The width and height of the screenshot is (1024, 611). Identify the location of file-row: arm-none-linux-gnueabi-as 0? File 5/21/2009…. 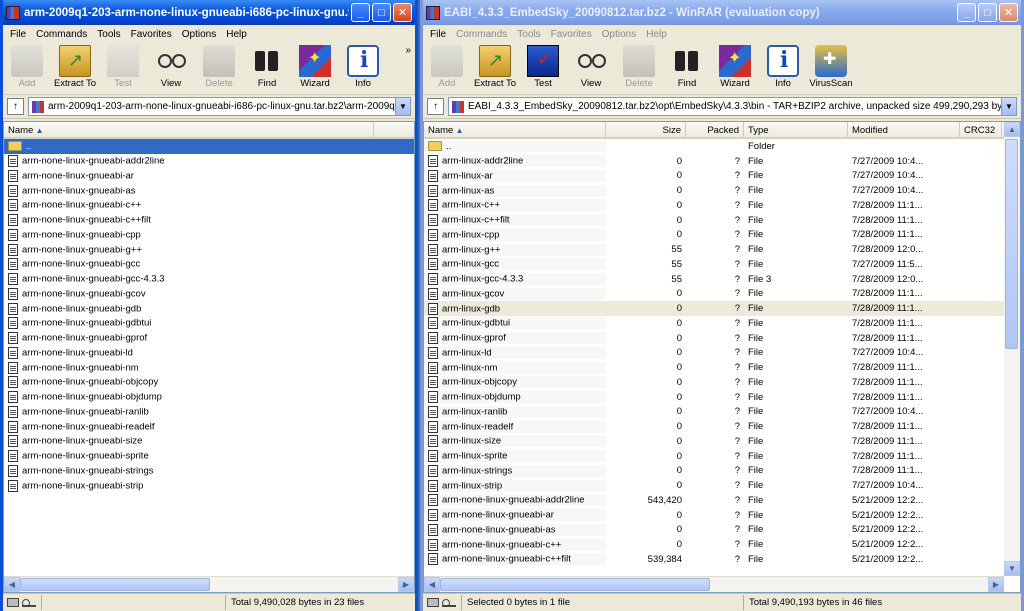
(722, 530).